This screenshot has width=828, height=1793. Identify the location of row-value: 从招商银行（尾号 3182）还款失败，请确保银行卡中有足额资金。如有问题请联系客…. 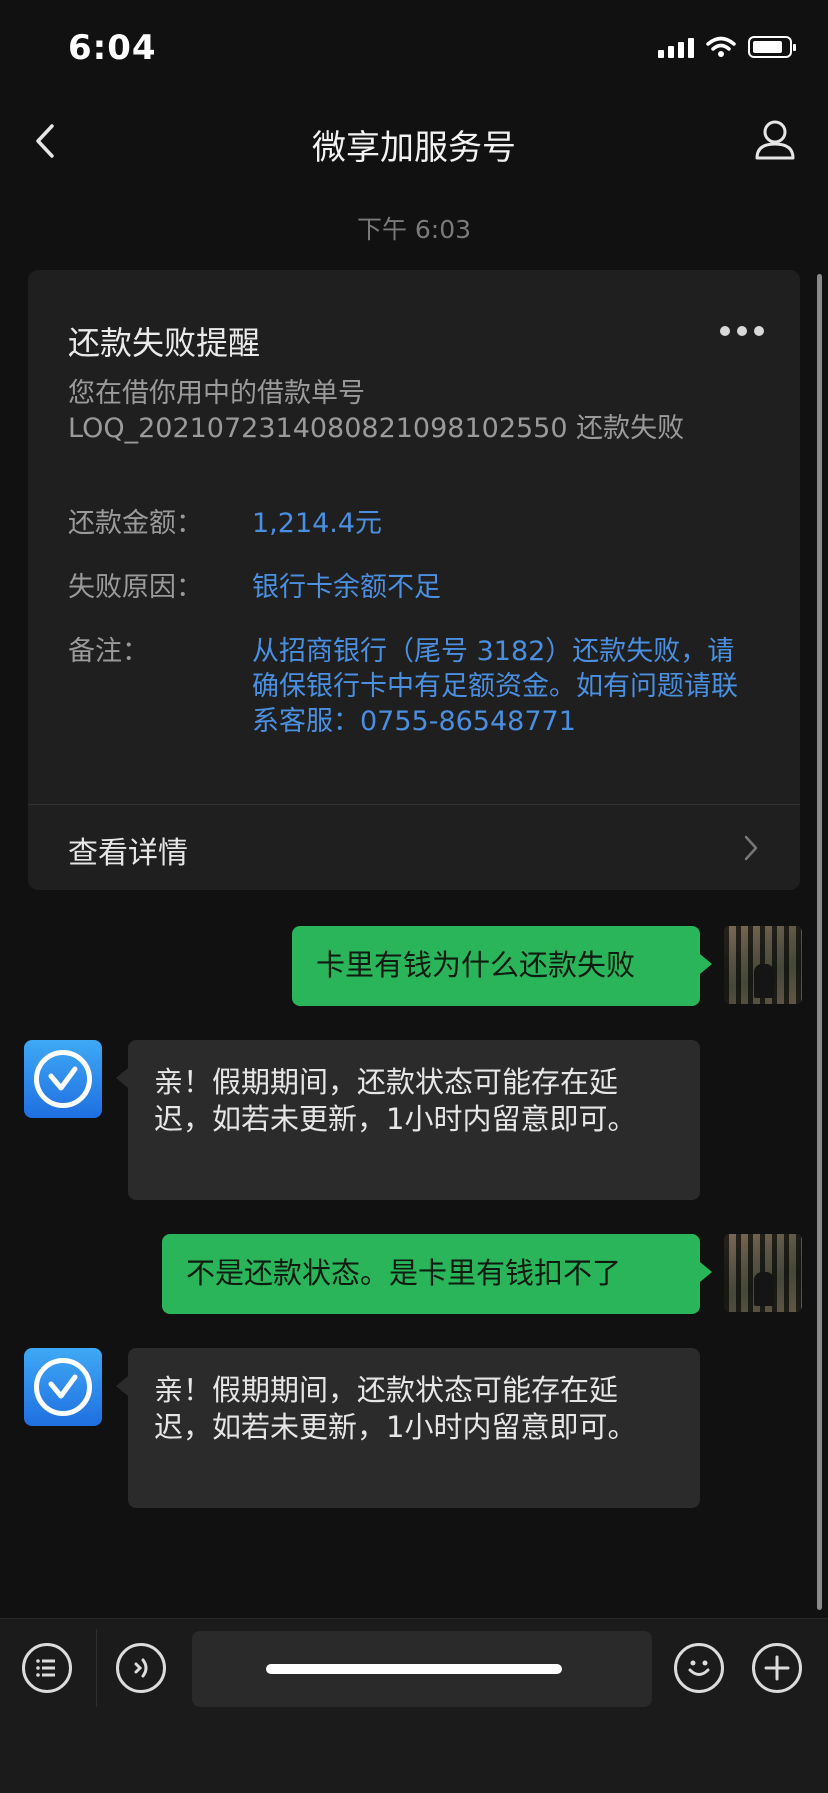
(495, 686).